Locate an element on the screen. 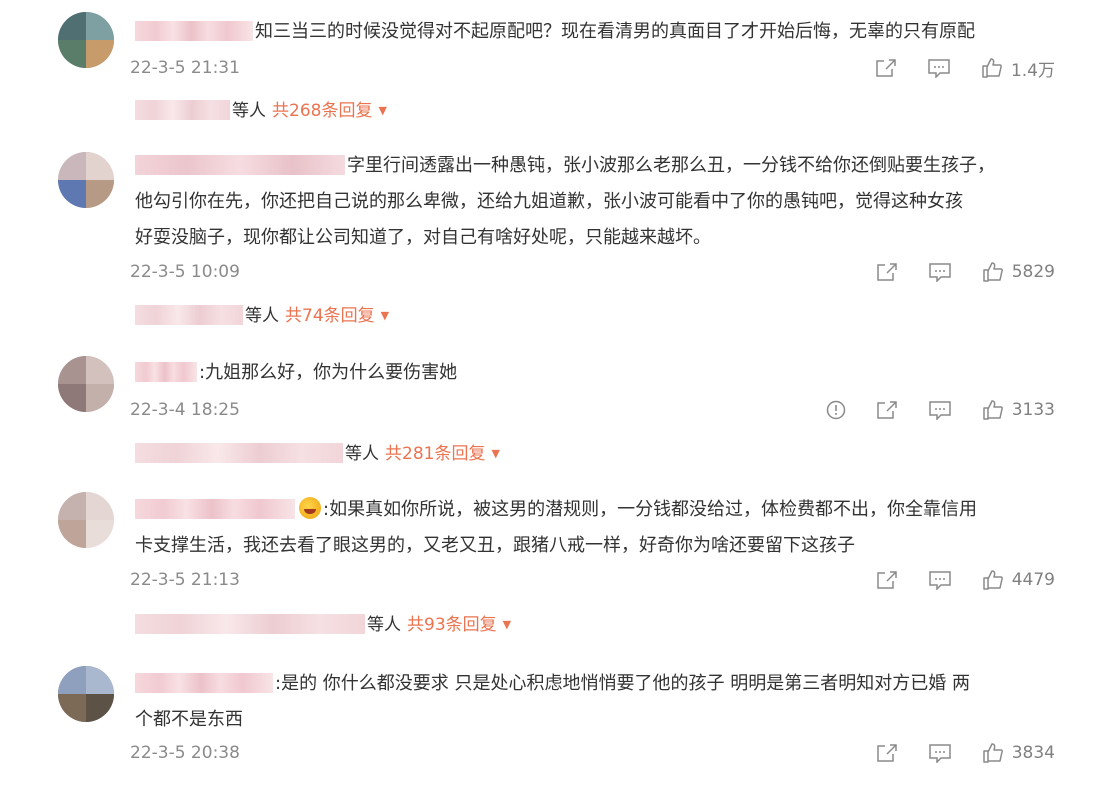  like-button: 3133 is located at coordinates (1018, 410).